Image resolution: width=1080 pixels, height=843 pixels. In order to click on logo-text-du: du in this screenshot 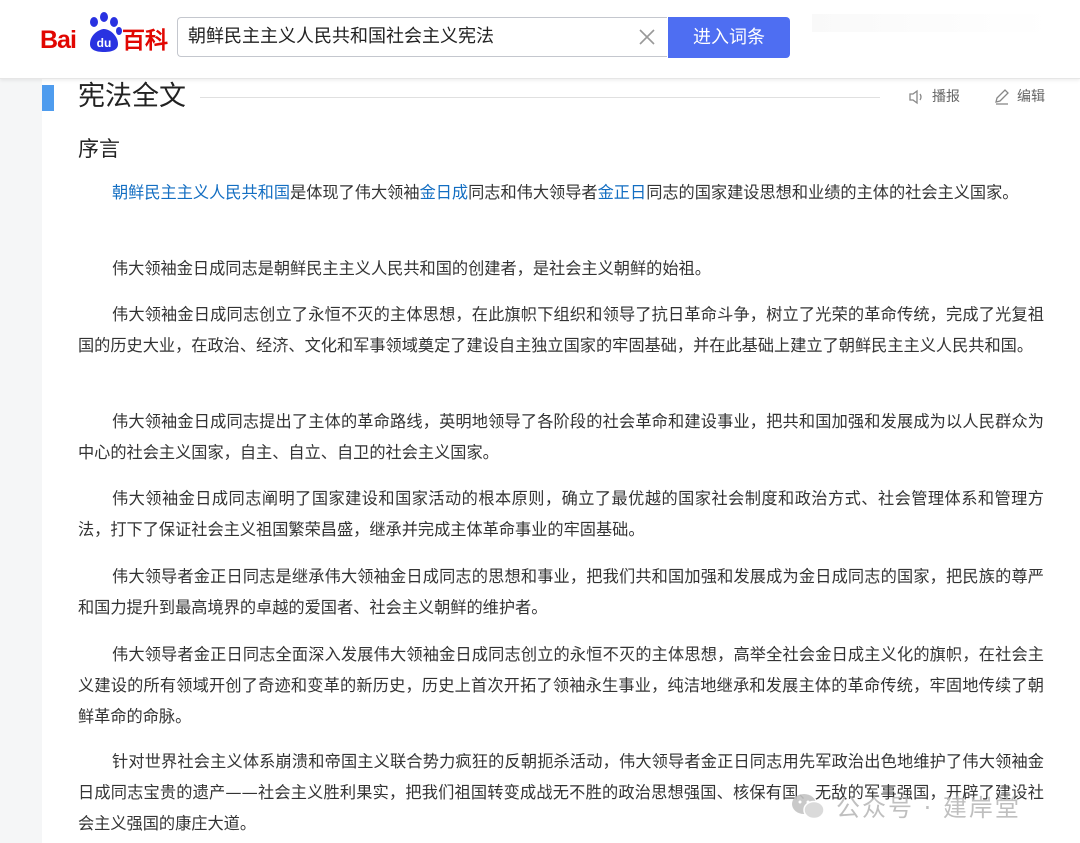, I will do `click(104, 43)`.